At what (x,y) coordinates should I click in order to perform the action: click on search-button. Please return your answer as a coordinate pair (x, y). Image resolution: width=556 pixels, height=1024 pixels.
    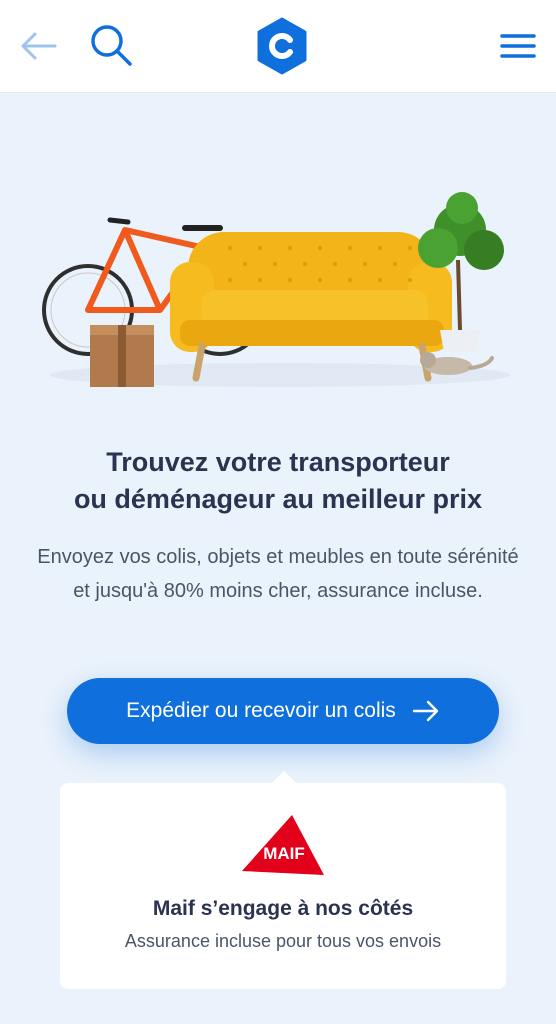
    Looking at the image, I should click on (111, 45).